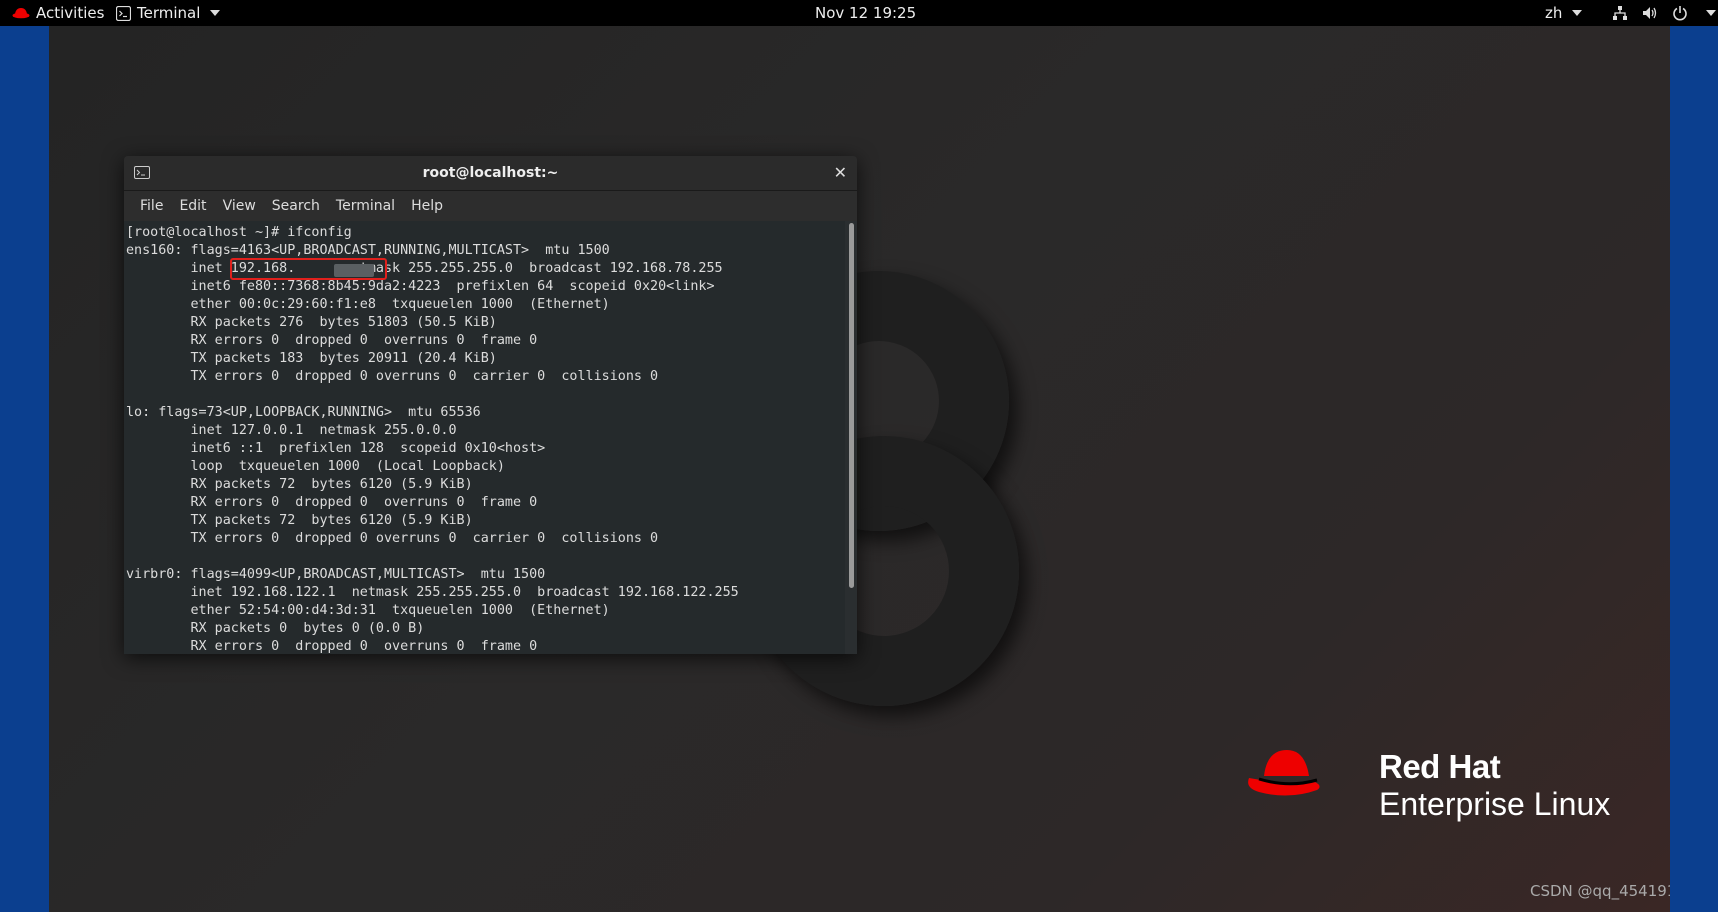 This screenshot has width=1718, height=912. I want to click on terminal-line: RX packets 72 bytes 6120 (5.9 KiB), so click(299, 484).